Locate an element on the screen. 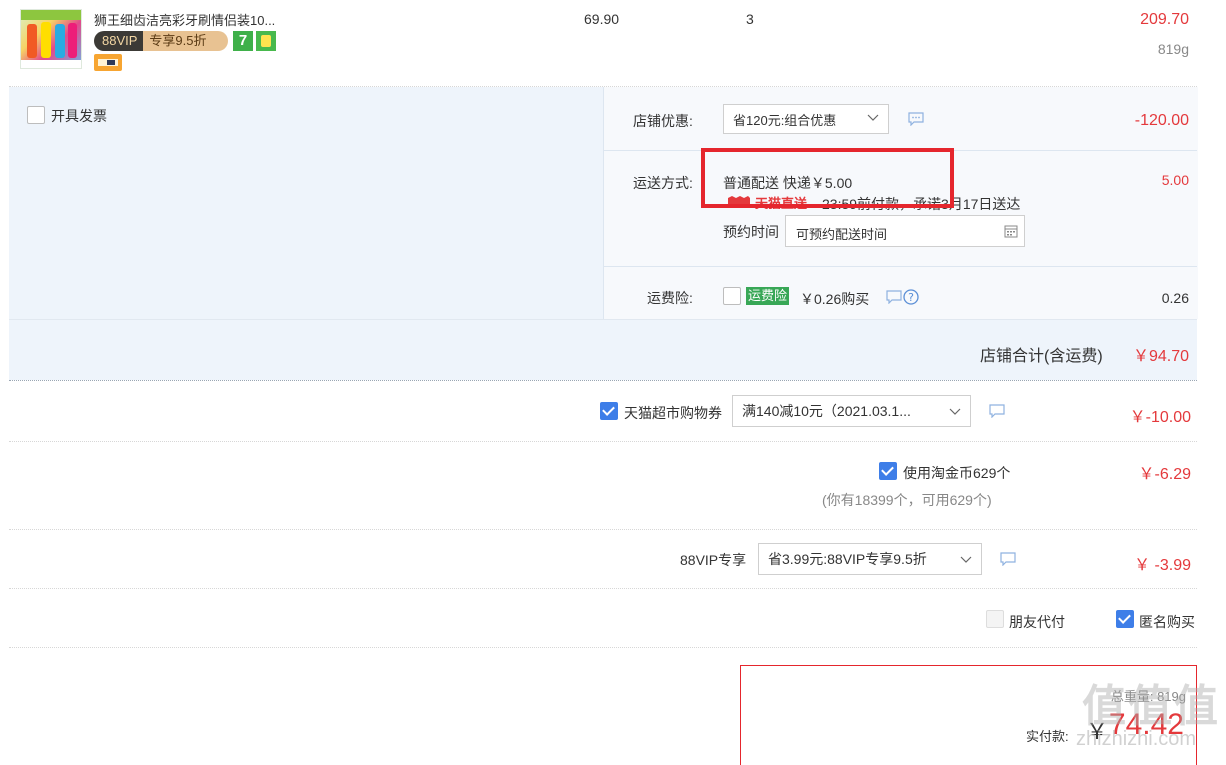 The height and width of the screenshot is (765, 1226). shop-total-amount: ￥94.70 is located at coordinates (1160, 356).